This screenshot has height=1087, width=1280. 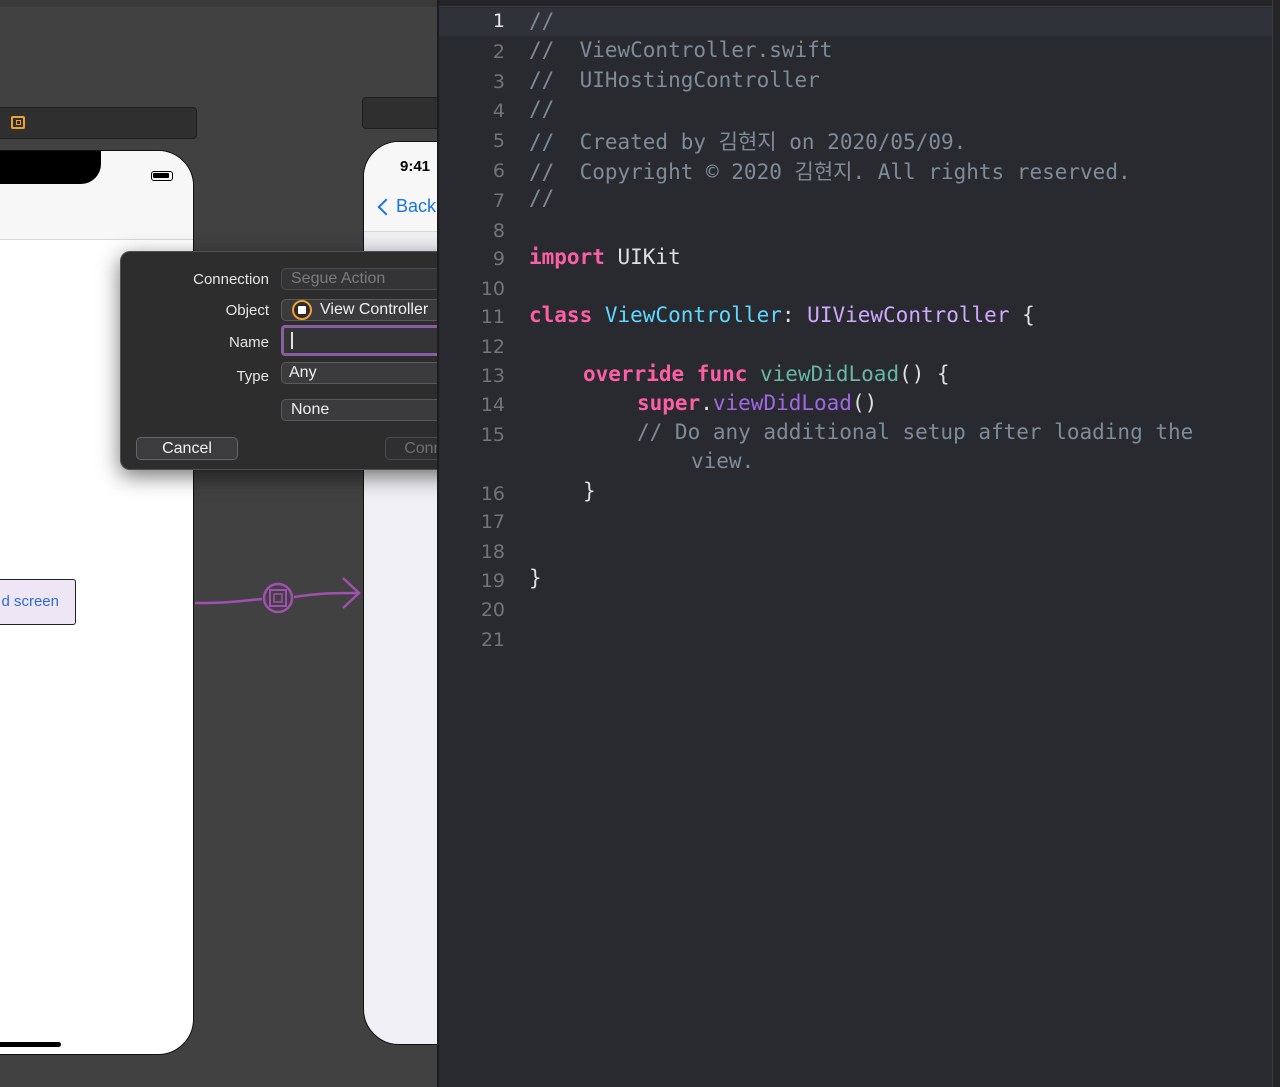 What do you see at coordinates (492, 435) in the screenshot?
I see `line-number: 15` at bounding box center [492, 435].